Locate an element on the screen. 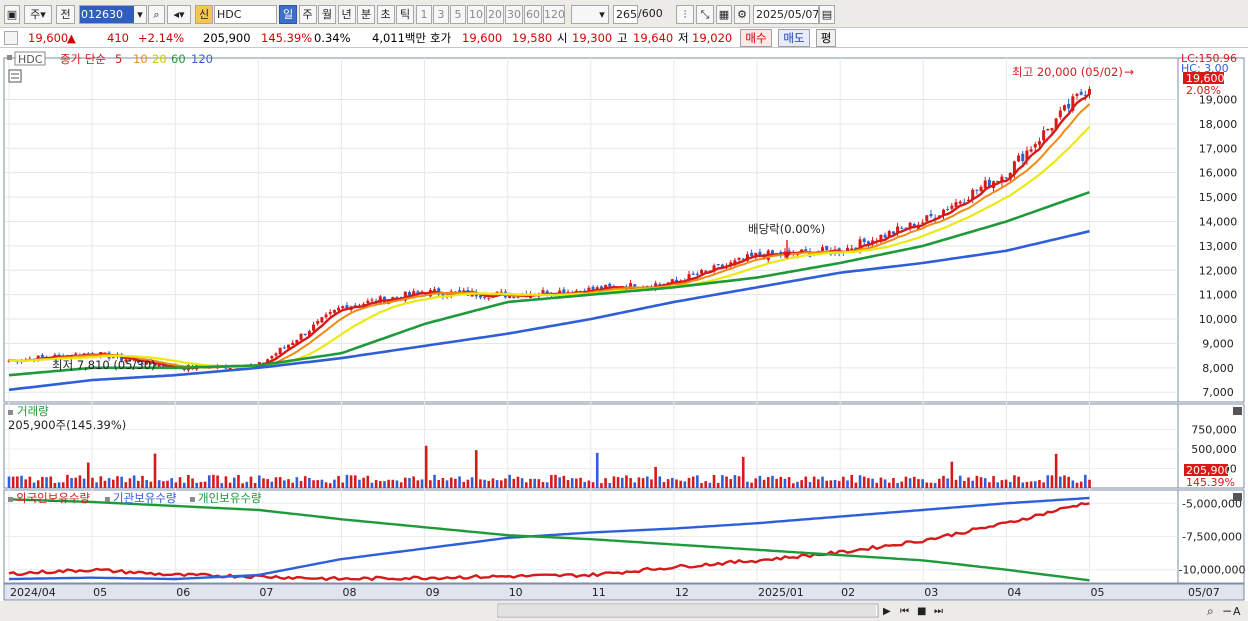 The image size is (1248, 621). chart-tools-icon: ⤡ is located at coordinates (705, 14).